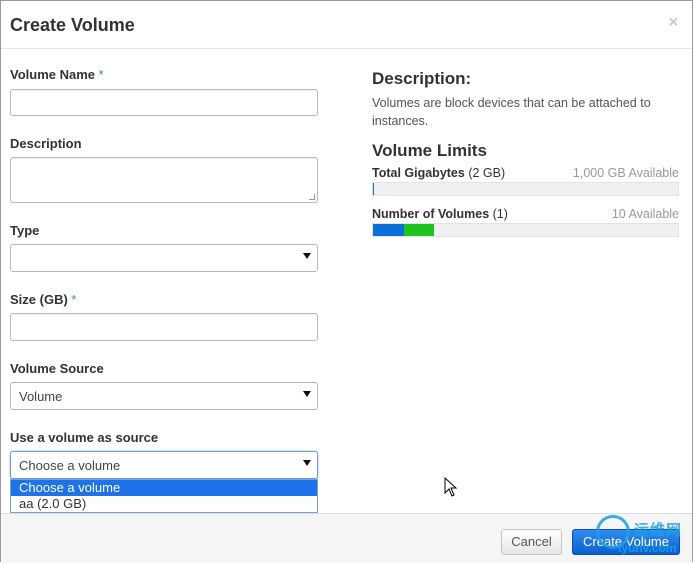  I want to click on cancel-button: Cancel, so click(531, 542).